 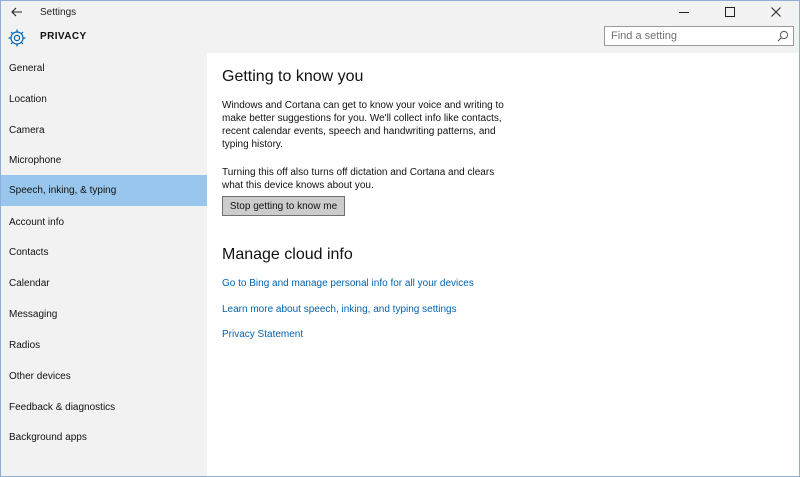 I want to click on sidebar-item-microphone: Microphone, so click(x=104, y=160).